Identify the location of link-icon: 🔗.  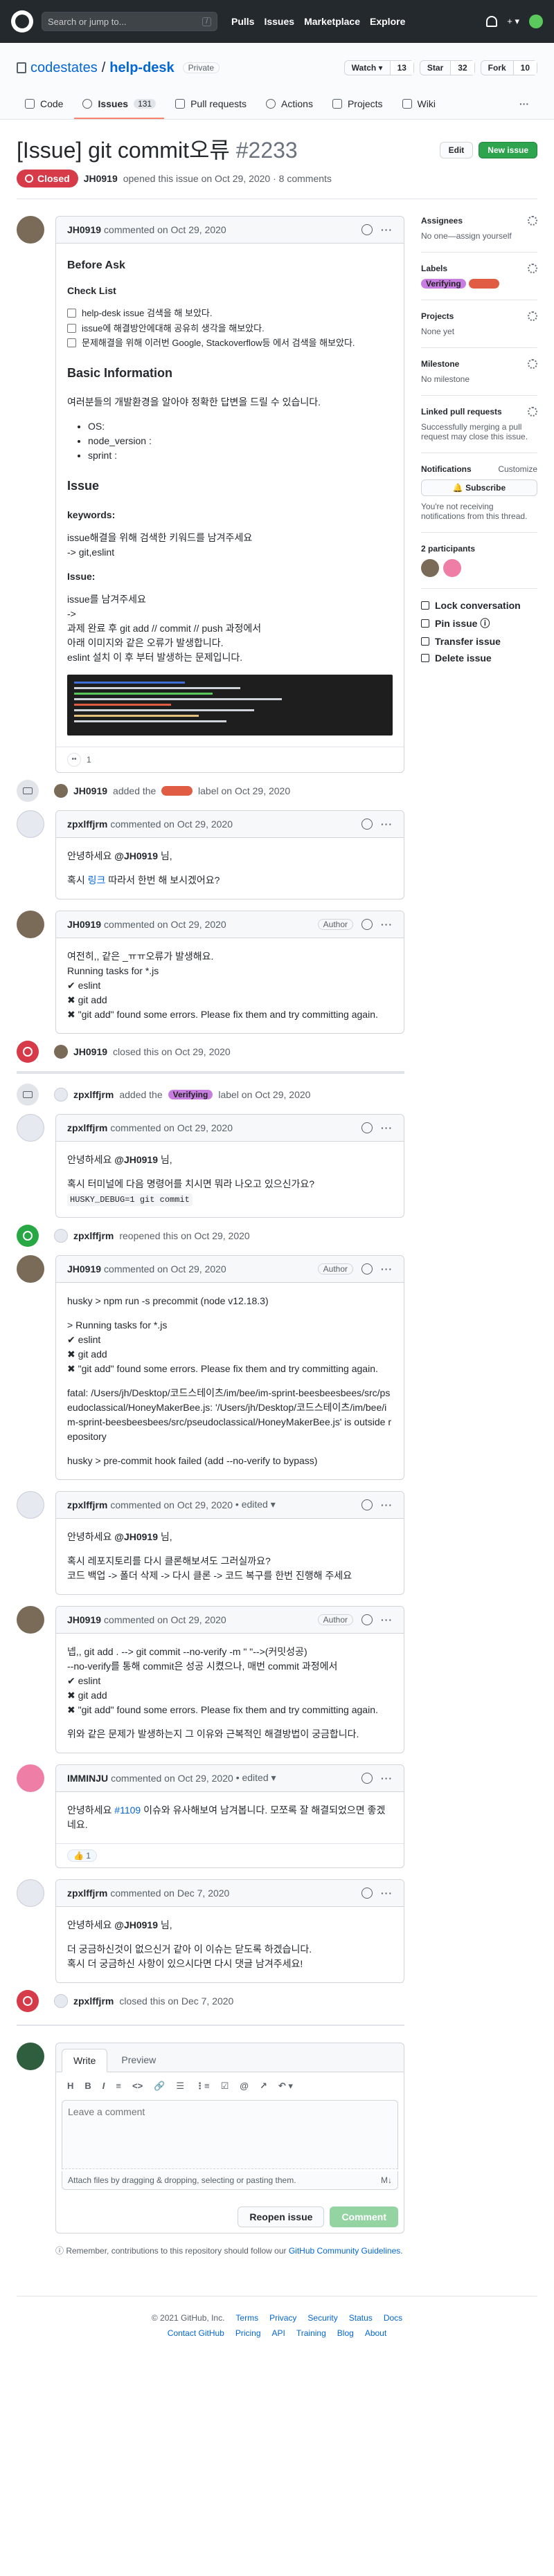
(159, 2087).